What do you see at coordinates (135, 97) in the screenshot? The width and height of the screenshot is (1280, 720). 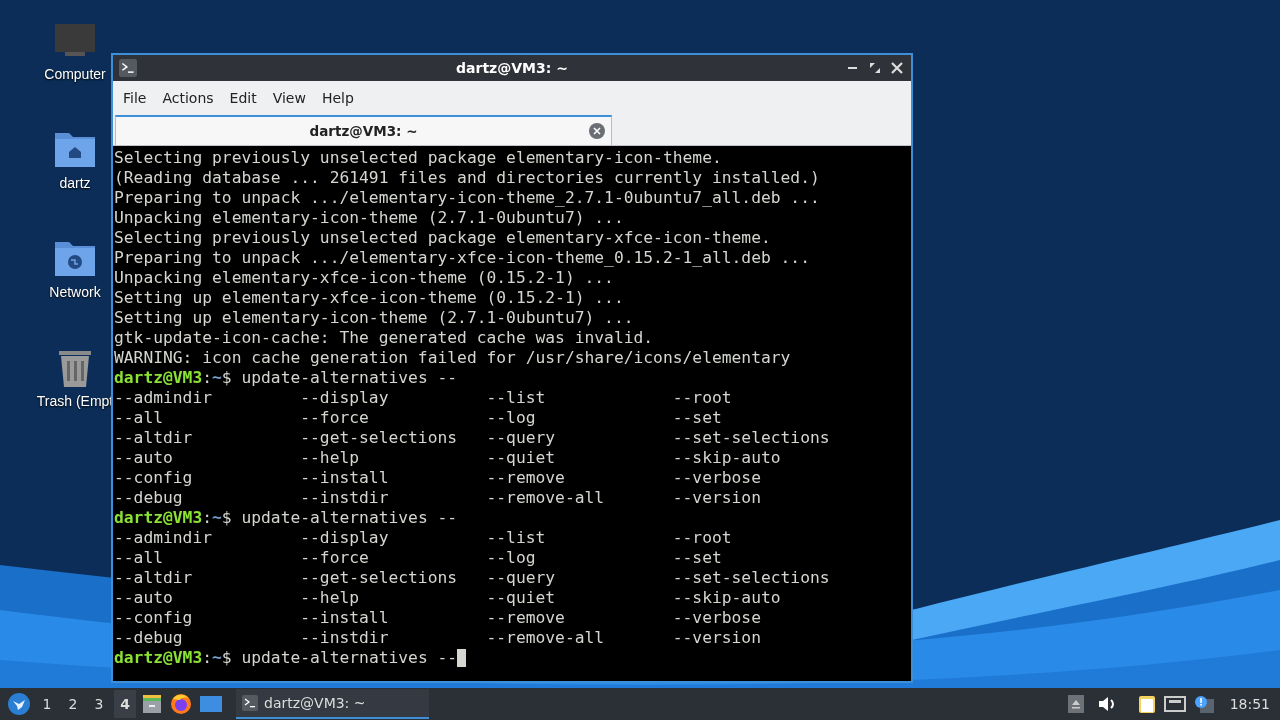 I see `menu-item: File` at bounding box center [135, 97].